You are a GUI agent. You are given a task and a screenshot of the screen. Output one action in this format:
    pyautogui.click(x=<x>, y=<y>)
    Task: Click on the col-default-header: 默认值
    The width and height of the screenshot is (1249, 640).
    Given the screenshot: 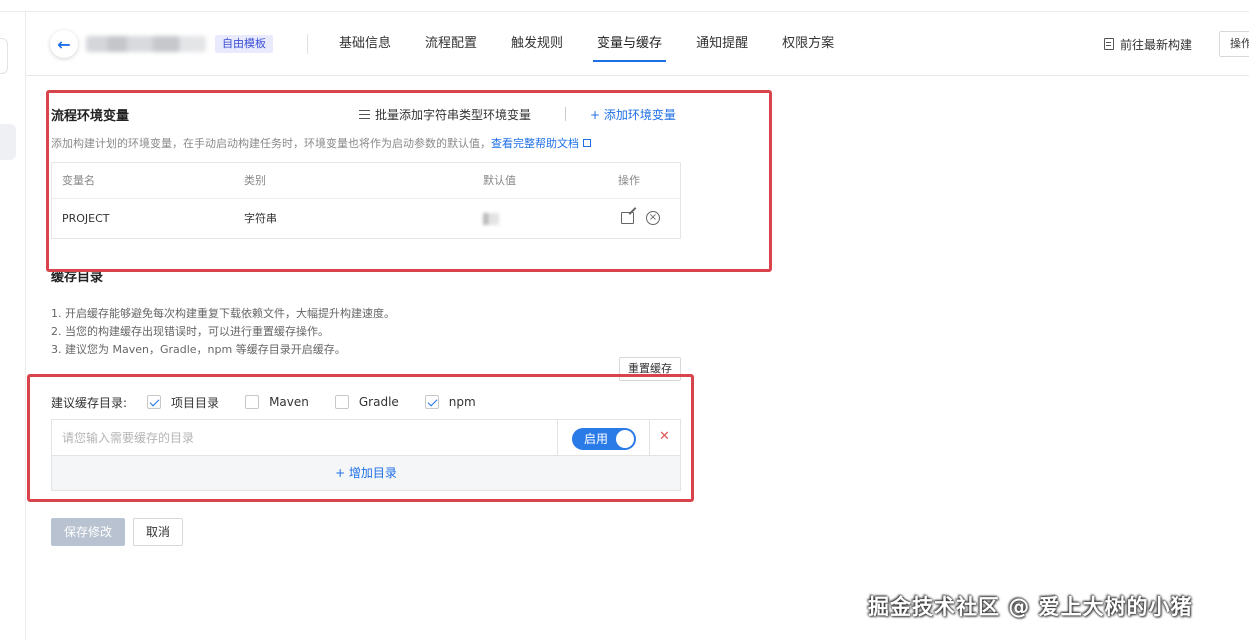 What is the action you would take?
    pyautogui.click(x=499, y=180)
    